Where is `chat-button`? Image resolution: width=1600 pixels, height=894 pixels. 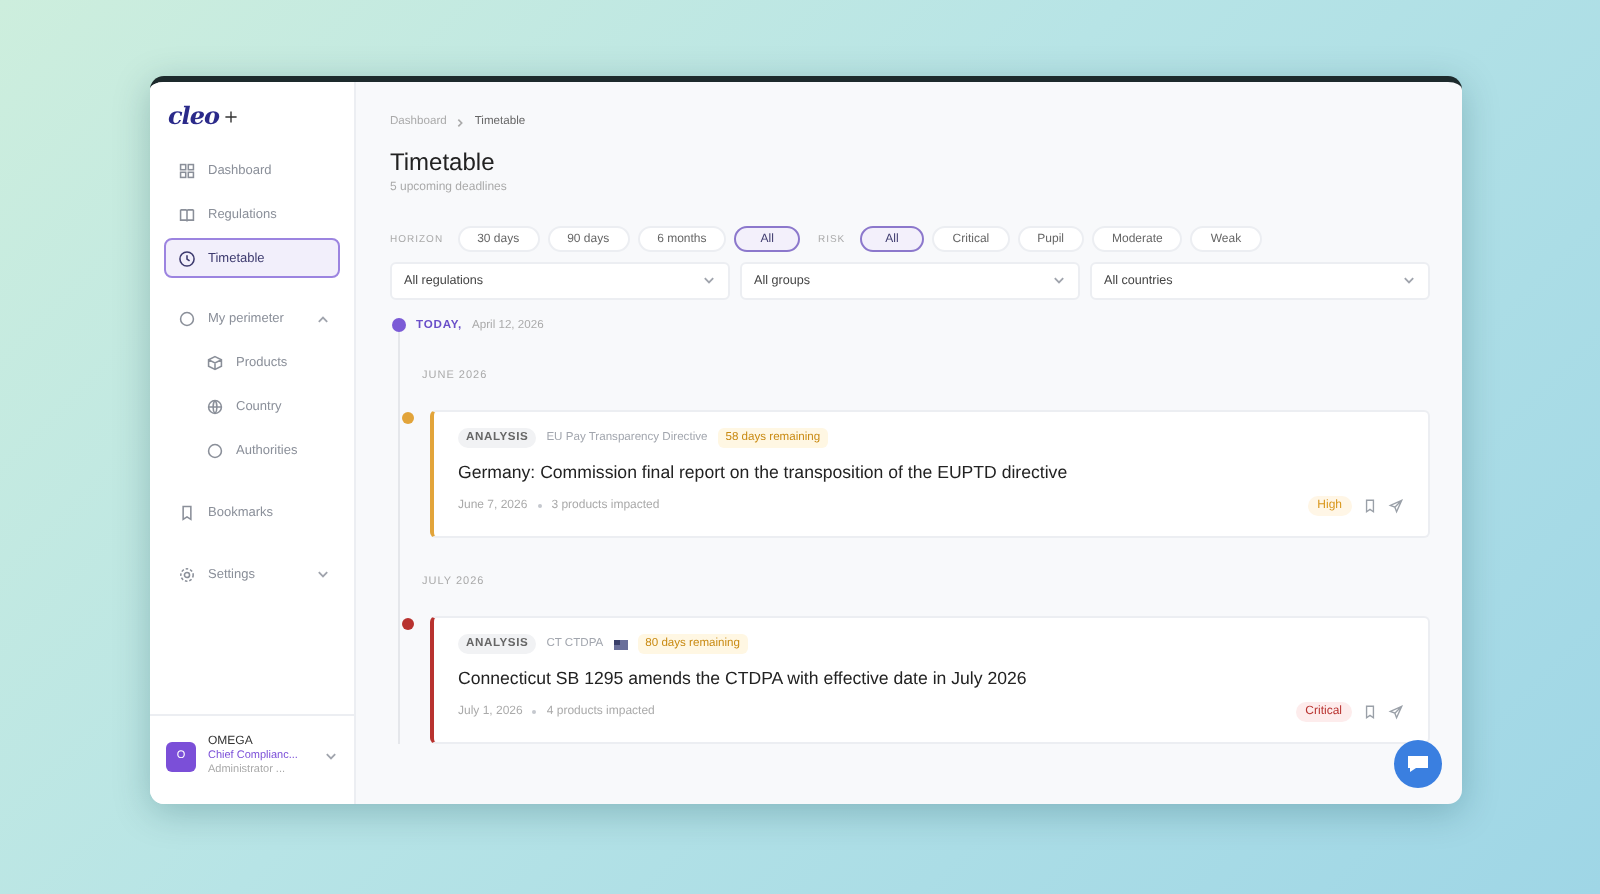
chat-button is located at coordinates (1418, 764).